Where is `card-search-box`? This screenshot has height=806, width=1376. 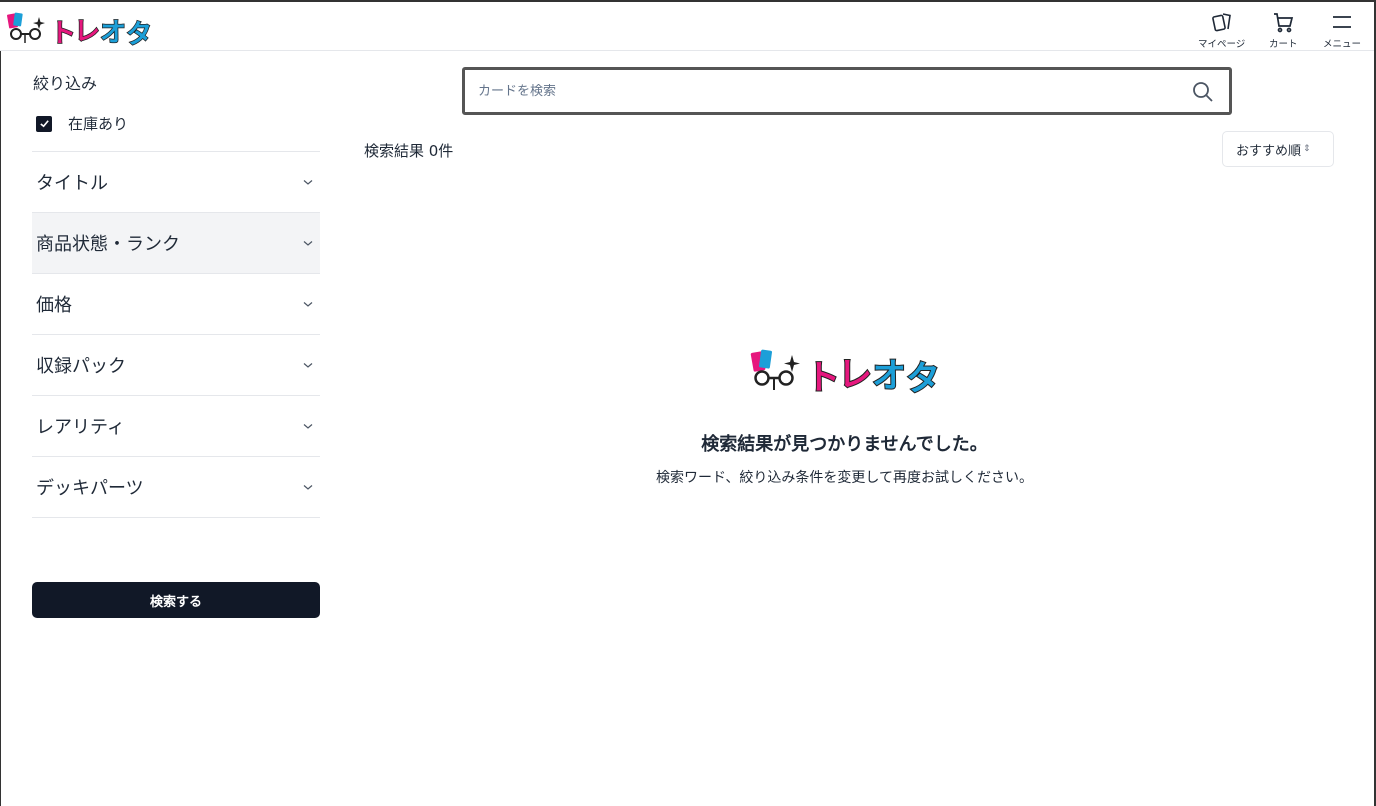 card-search-box is located at coordinates (847, 91).